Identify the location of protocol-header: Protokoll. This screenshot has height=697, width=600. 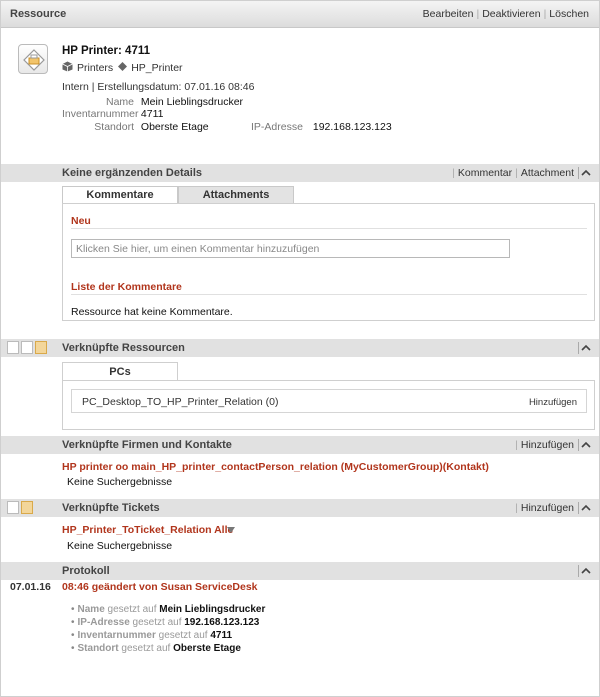
(300, 571).